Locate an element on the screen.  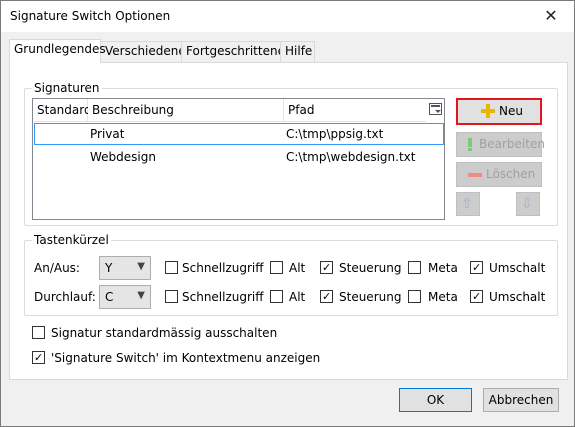
new-button: Neu is located at coordinates (499, 111).